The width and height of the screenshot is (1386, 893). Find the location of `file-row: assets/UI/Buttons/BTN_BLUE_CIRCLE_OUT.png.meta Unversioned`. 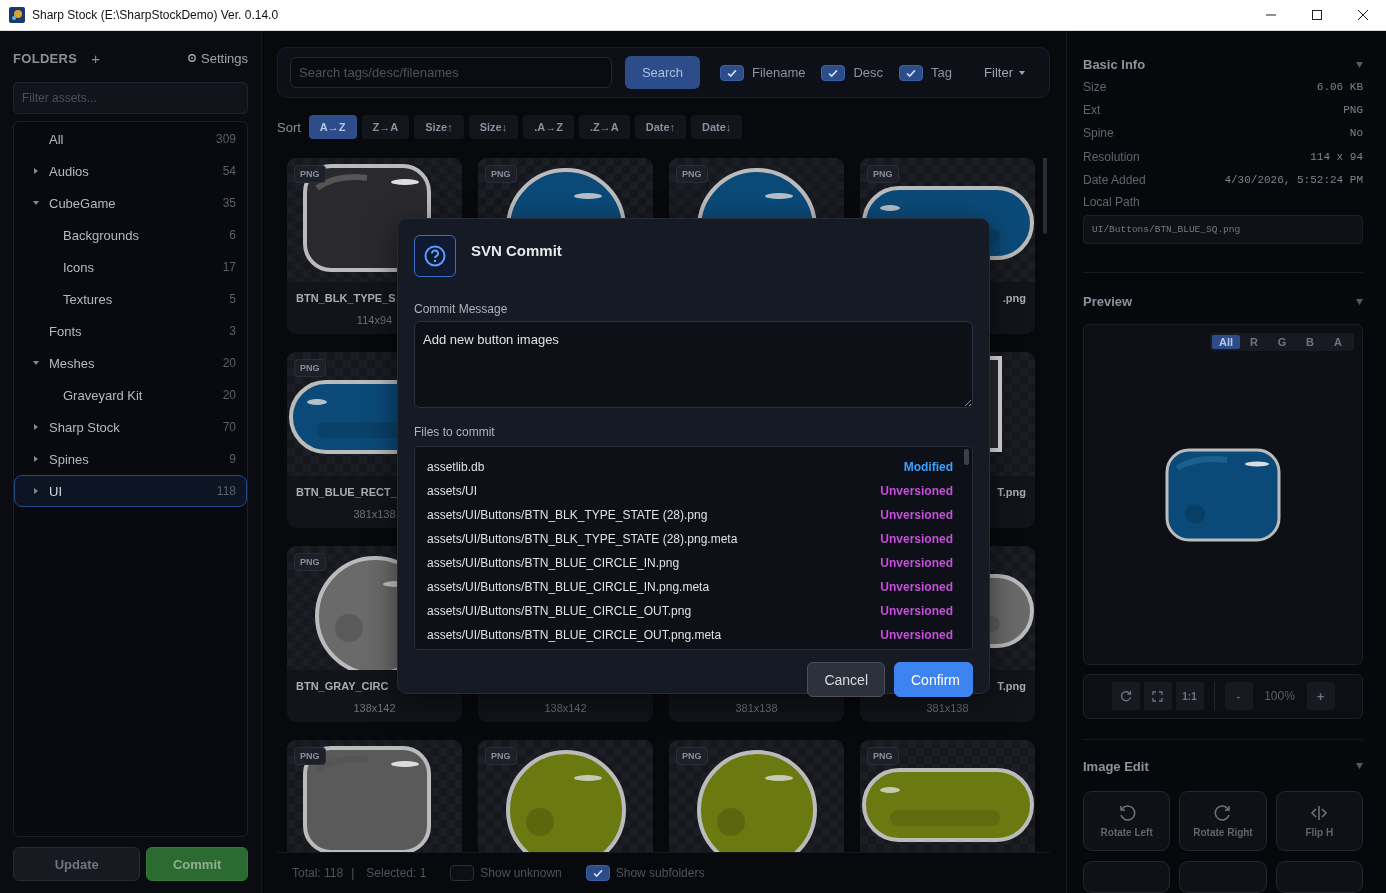

file-row: assets/UI/Buttons/BTN_BLUE_CIRCLE_OUT.png.meta Unversioned is located at coordinates (690, 635).